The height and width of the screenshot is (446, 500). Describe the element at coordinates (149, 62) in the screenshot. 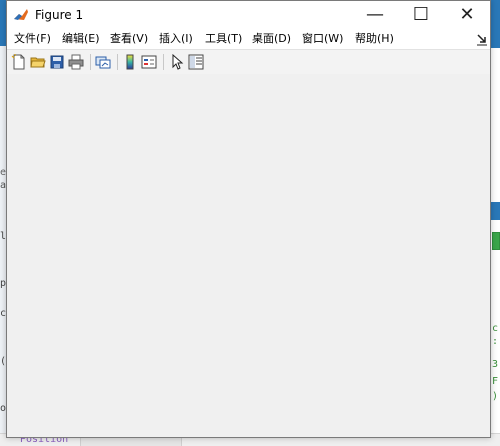

I see `insert-legend-icon` at that location.